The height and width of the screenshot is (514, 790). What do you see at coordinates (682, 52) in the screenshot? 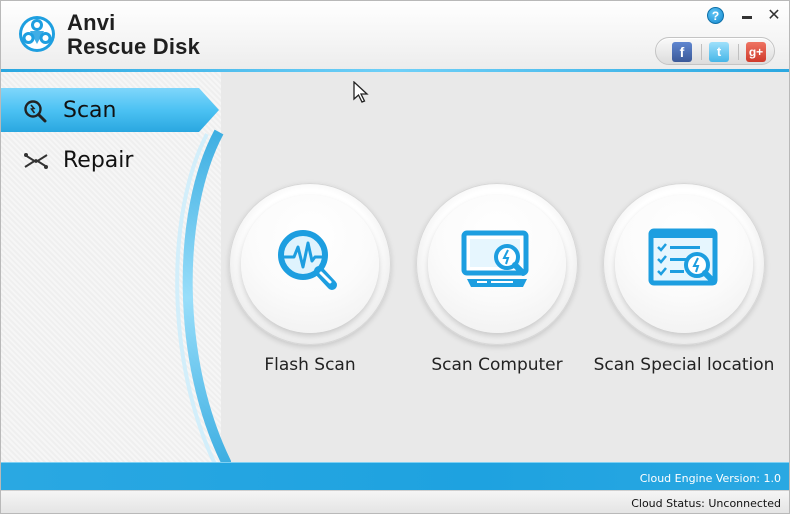
I see `facebook-icon: f` at bounding box center [682, 52].